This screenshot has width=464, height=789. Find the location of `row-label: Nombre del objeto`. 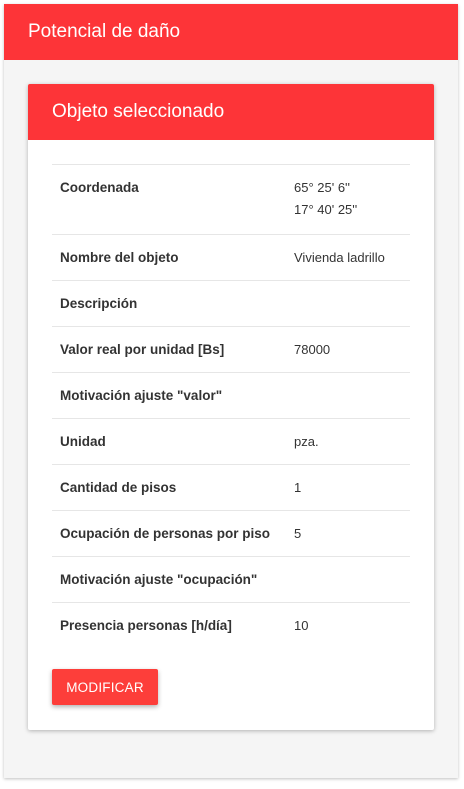

row-label: Nombre del objeto is located at coordinates (119, 257).